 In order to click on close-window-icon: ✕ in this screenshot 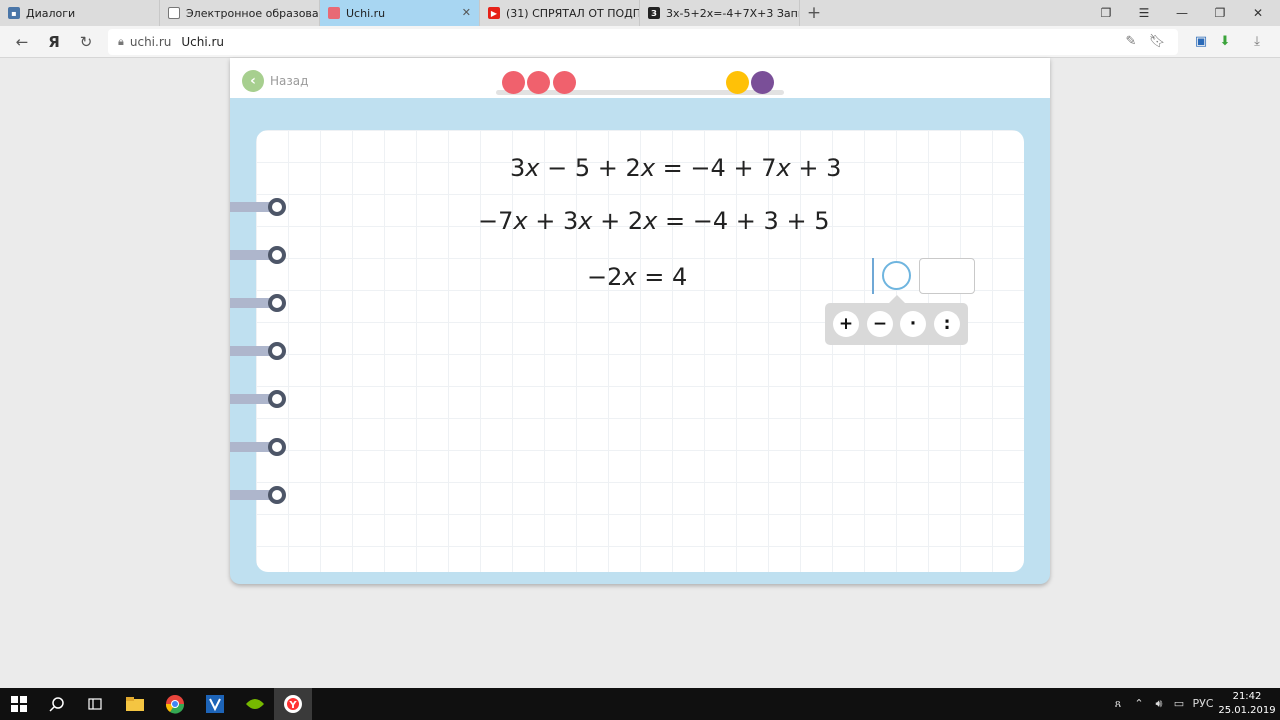, I will do `click(1258, 13)`.